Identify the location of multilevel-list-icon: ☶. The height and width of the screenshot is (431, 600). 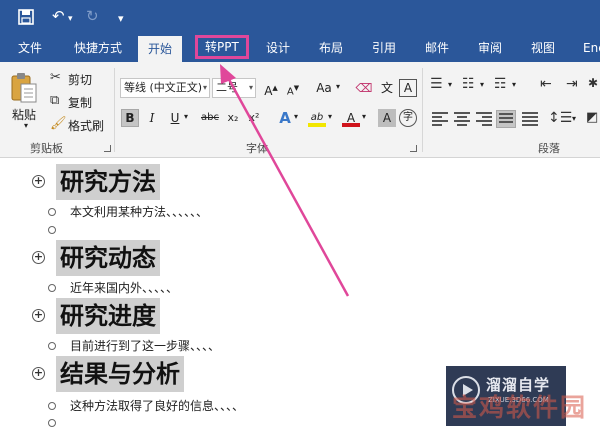
(500, 84).